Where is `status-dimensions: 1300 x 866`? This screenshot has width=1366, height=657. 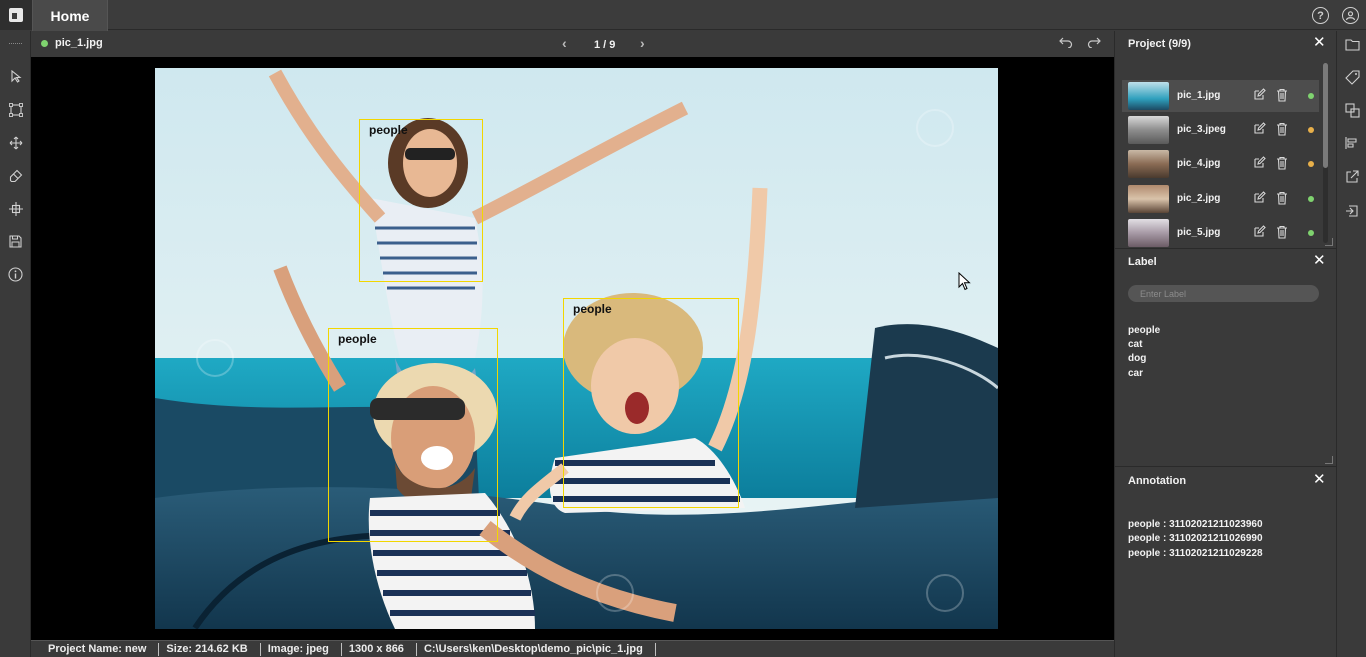
status-dimensions: 1300 x 866 is located at coordinates (379, 649).